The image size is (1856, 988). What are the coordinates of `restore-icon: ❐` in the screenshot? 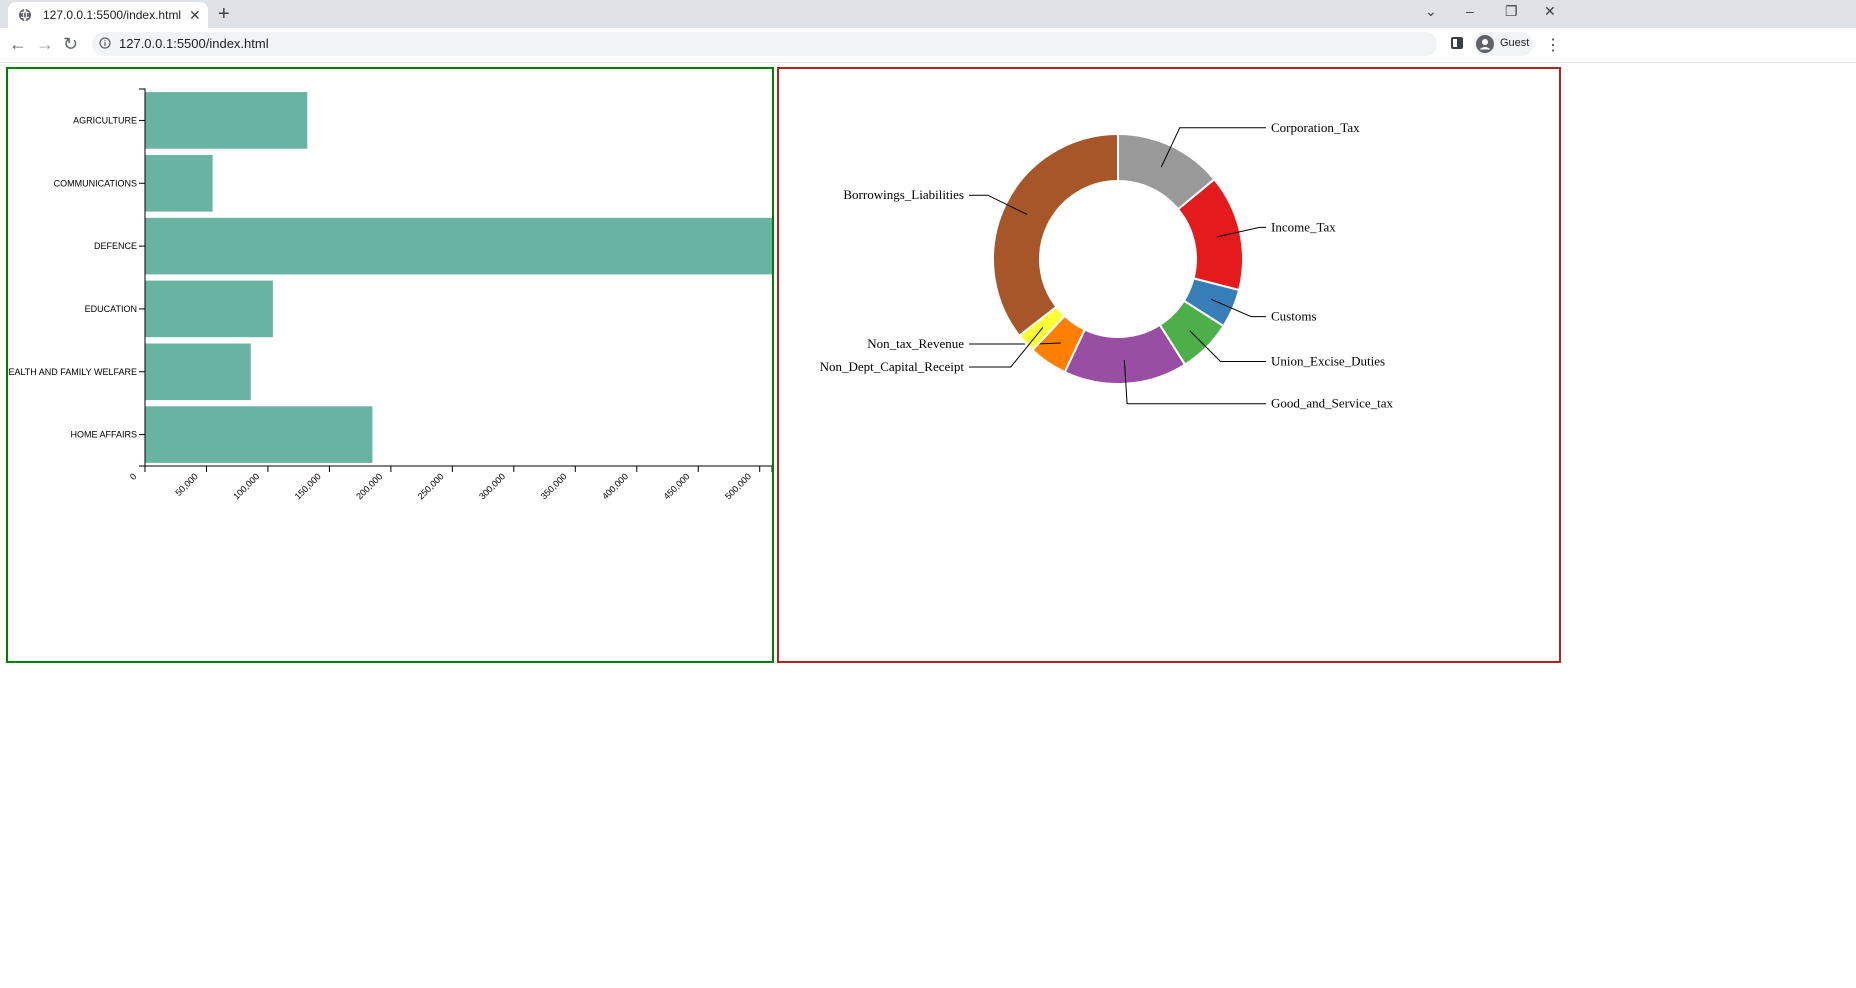 It's located at (1511, 11).